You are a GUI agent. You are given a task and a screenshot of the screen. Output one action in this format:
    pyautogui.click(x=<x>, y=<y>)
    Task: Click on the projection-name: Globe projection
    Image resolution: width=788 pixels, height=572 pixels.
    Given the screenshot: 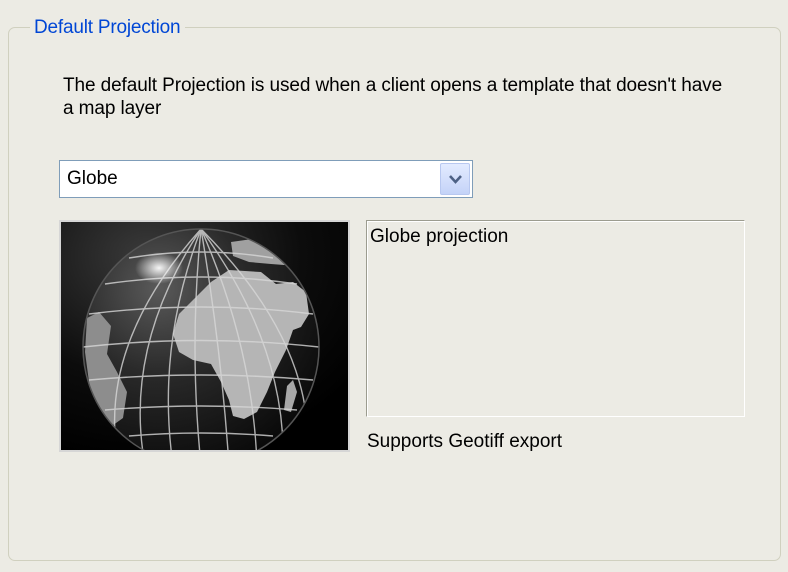 What is the action you would take?
    pyautogui.click(x=439, y=236)
    